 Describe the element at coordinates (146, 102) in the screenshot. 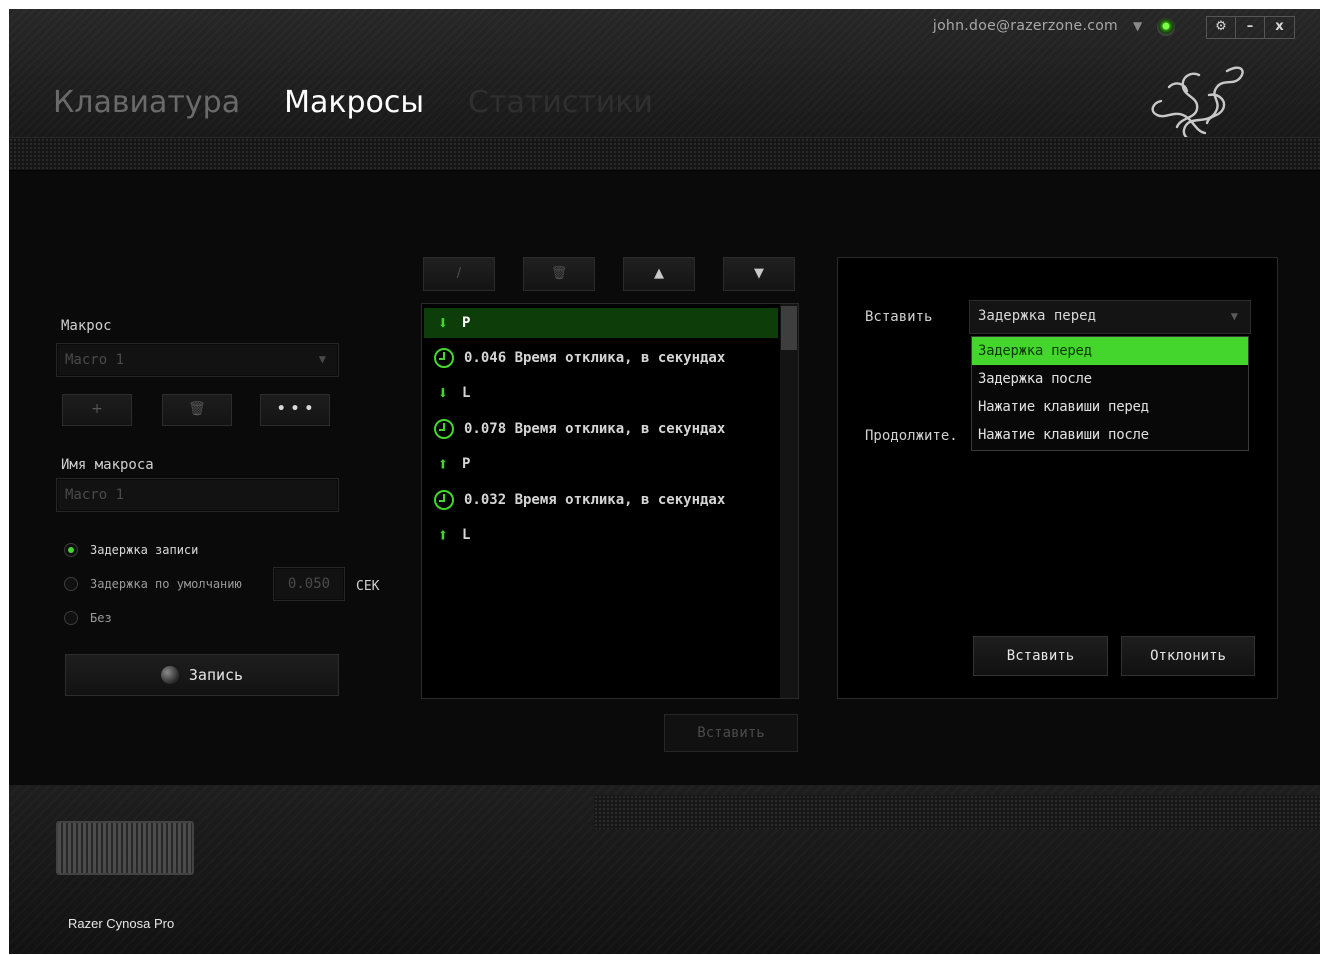

I see `tab-keyboard: Клавиатура` at that location.